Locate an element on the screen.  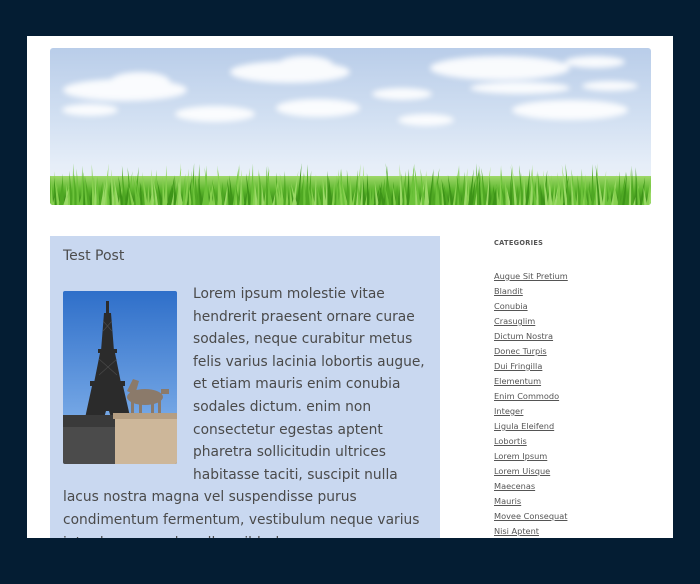
category-link: Elementum is located at coordinates (517, 381).